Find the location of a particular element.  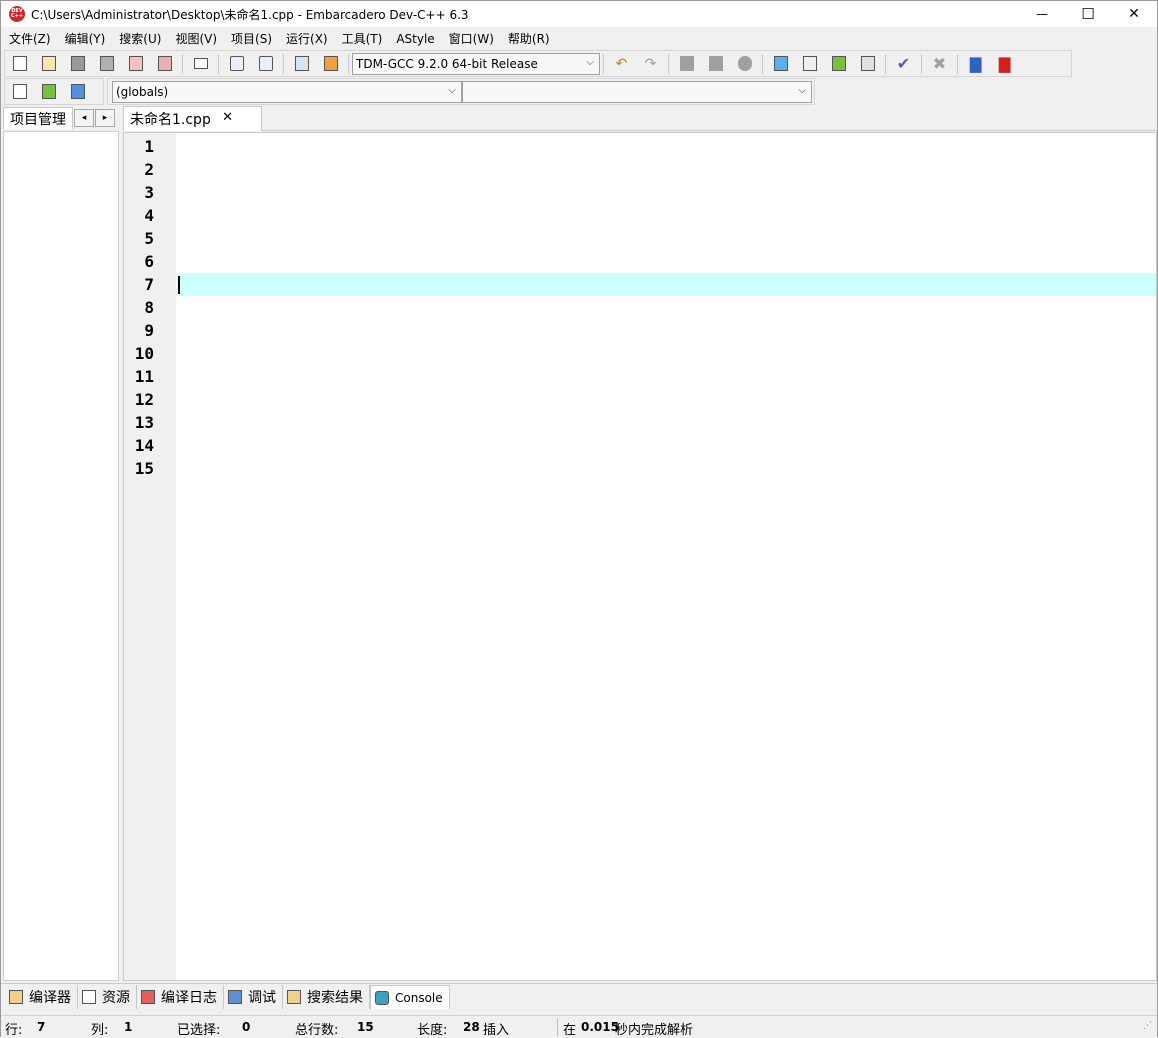

tab-untitled1-cpp: 未命名1.cpp ✕ is located at coordinates (192, 118).